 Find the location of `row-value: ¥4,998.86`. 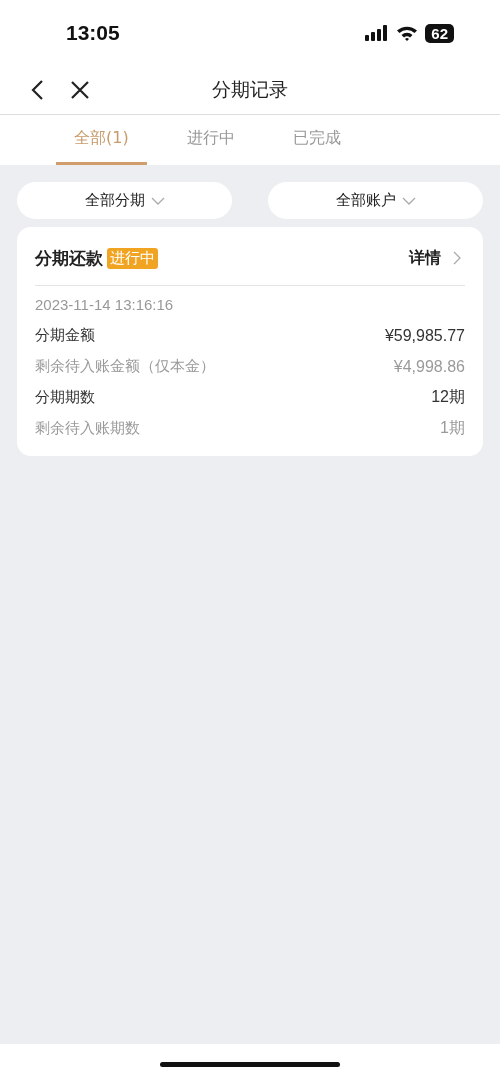

row-value: ¥4,998.86 is located at coordinates (429, 366).